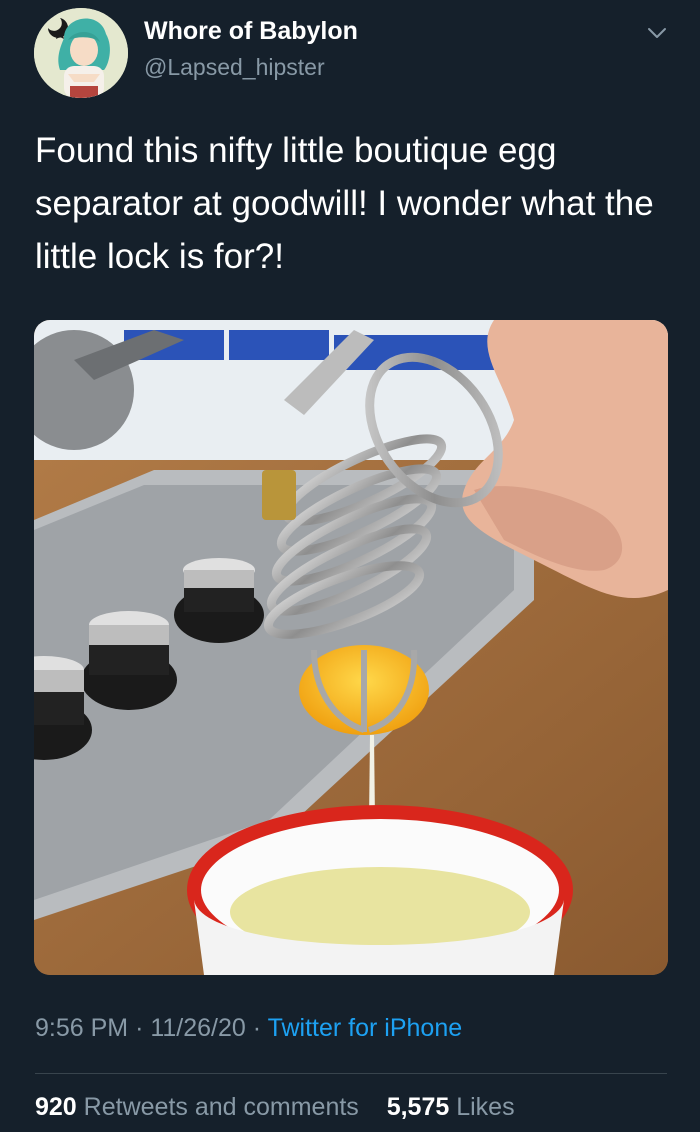 This screenshot has height=1132, width=700. Describe the element at coordinates (197, 1028) in the screenshot. I see `tweet-date: 11/26/20` at that location.